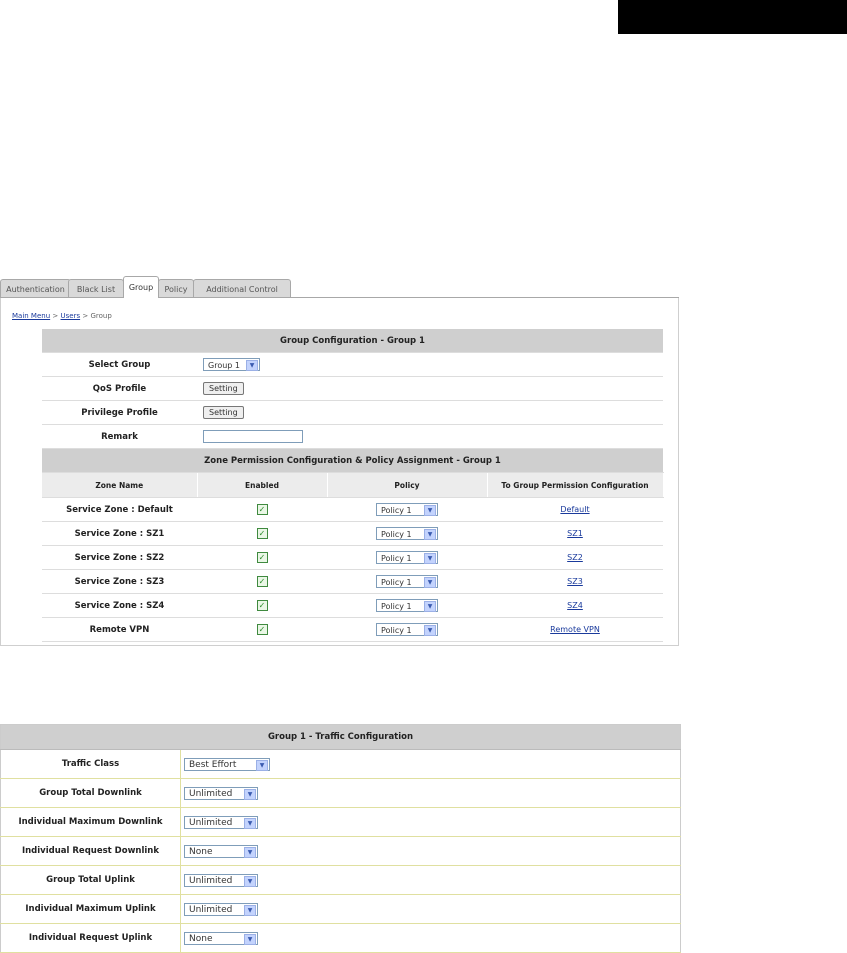 The width and height of the screenshot is (847, 953). What do you see at coordinates (340, 909) in the screenshot?
I see `table-row: Individual Maximum Uplink Unlimited ▼` at bounding box center [340, 909].